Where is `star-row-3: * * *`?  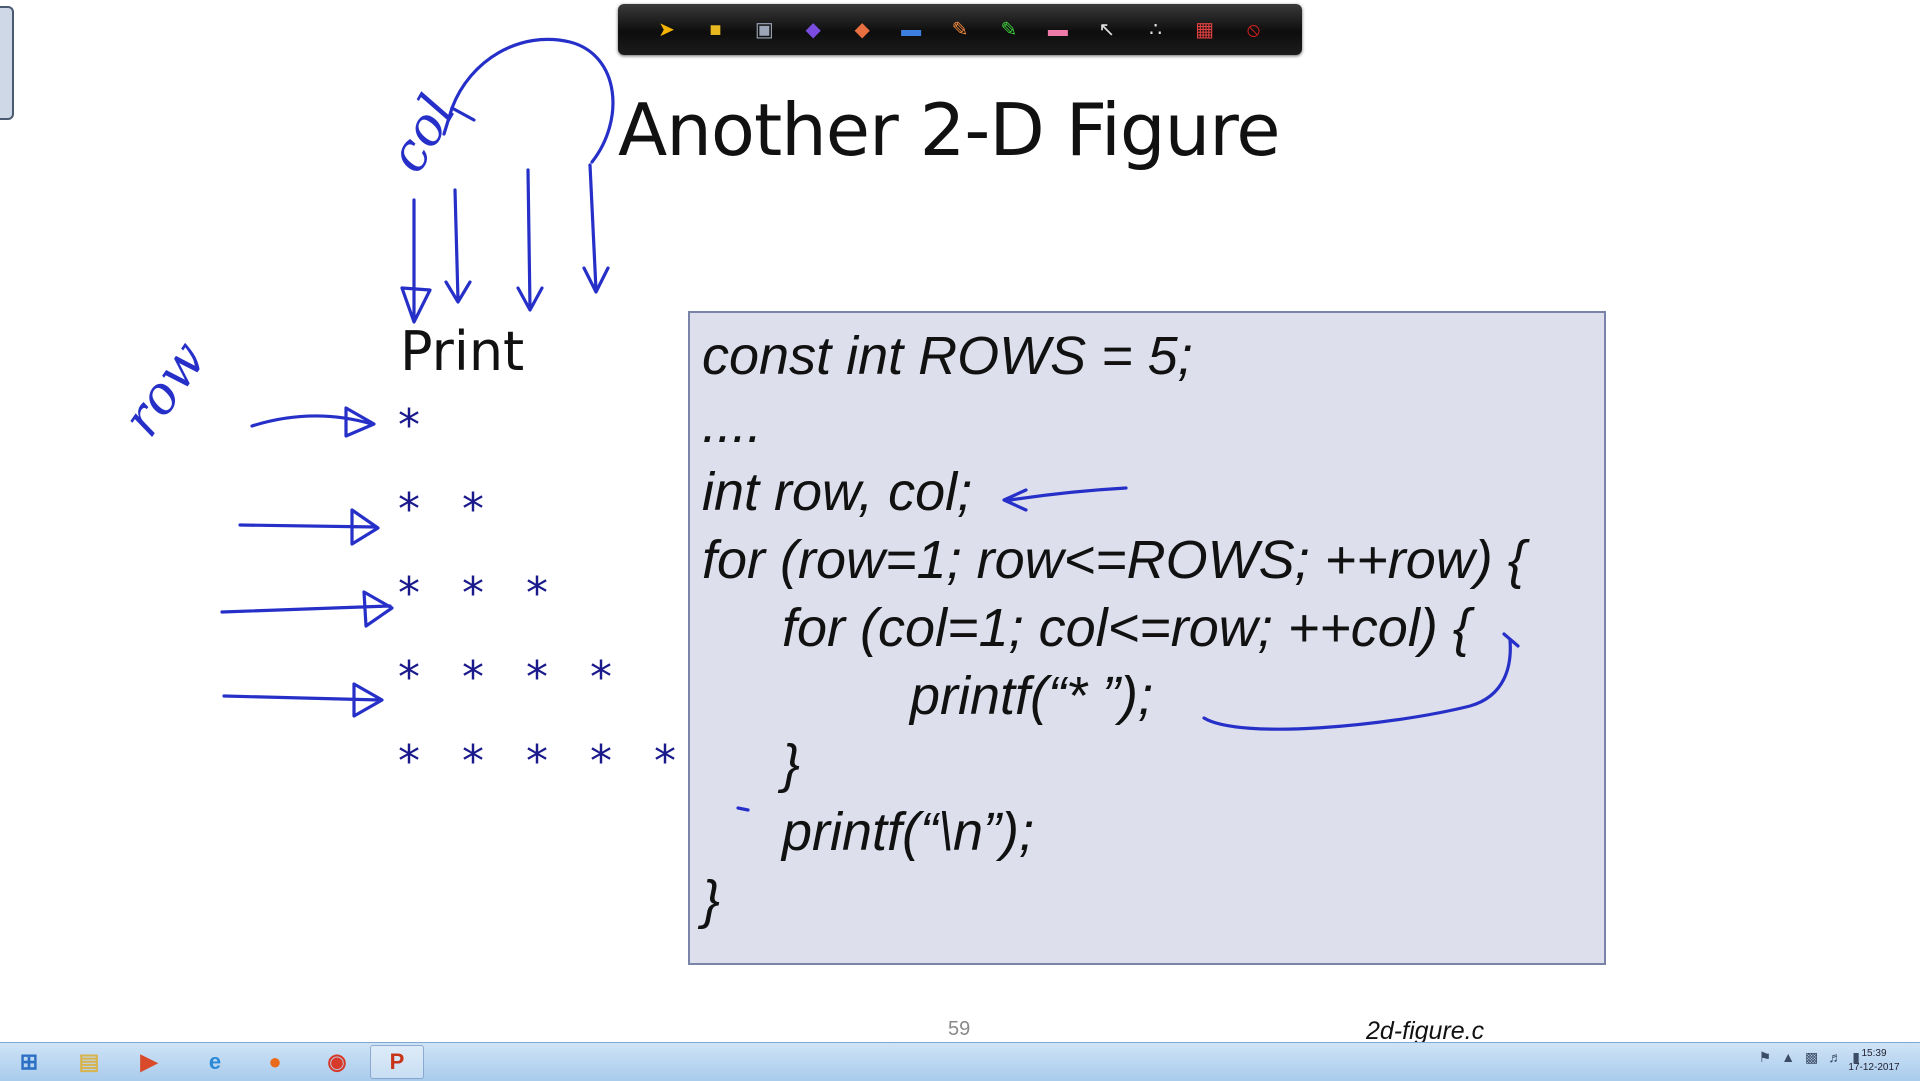 star-row-3: * * * is located at coordinates (480, 593).